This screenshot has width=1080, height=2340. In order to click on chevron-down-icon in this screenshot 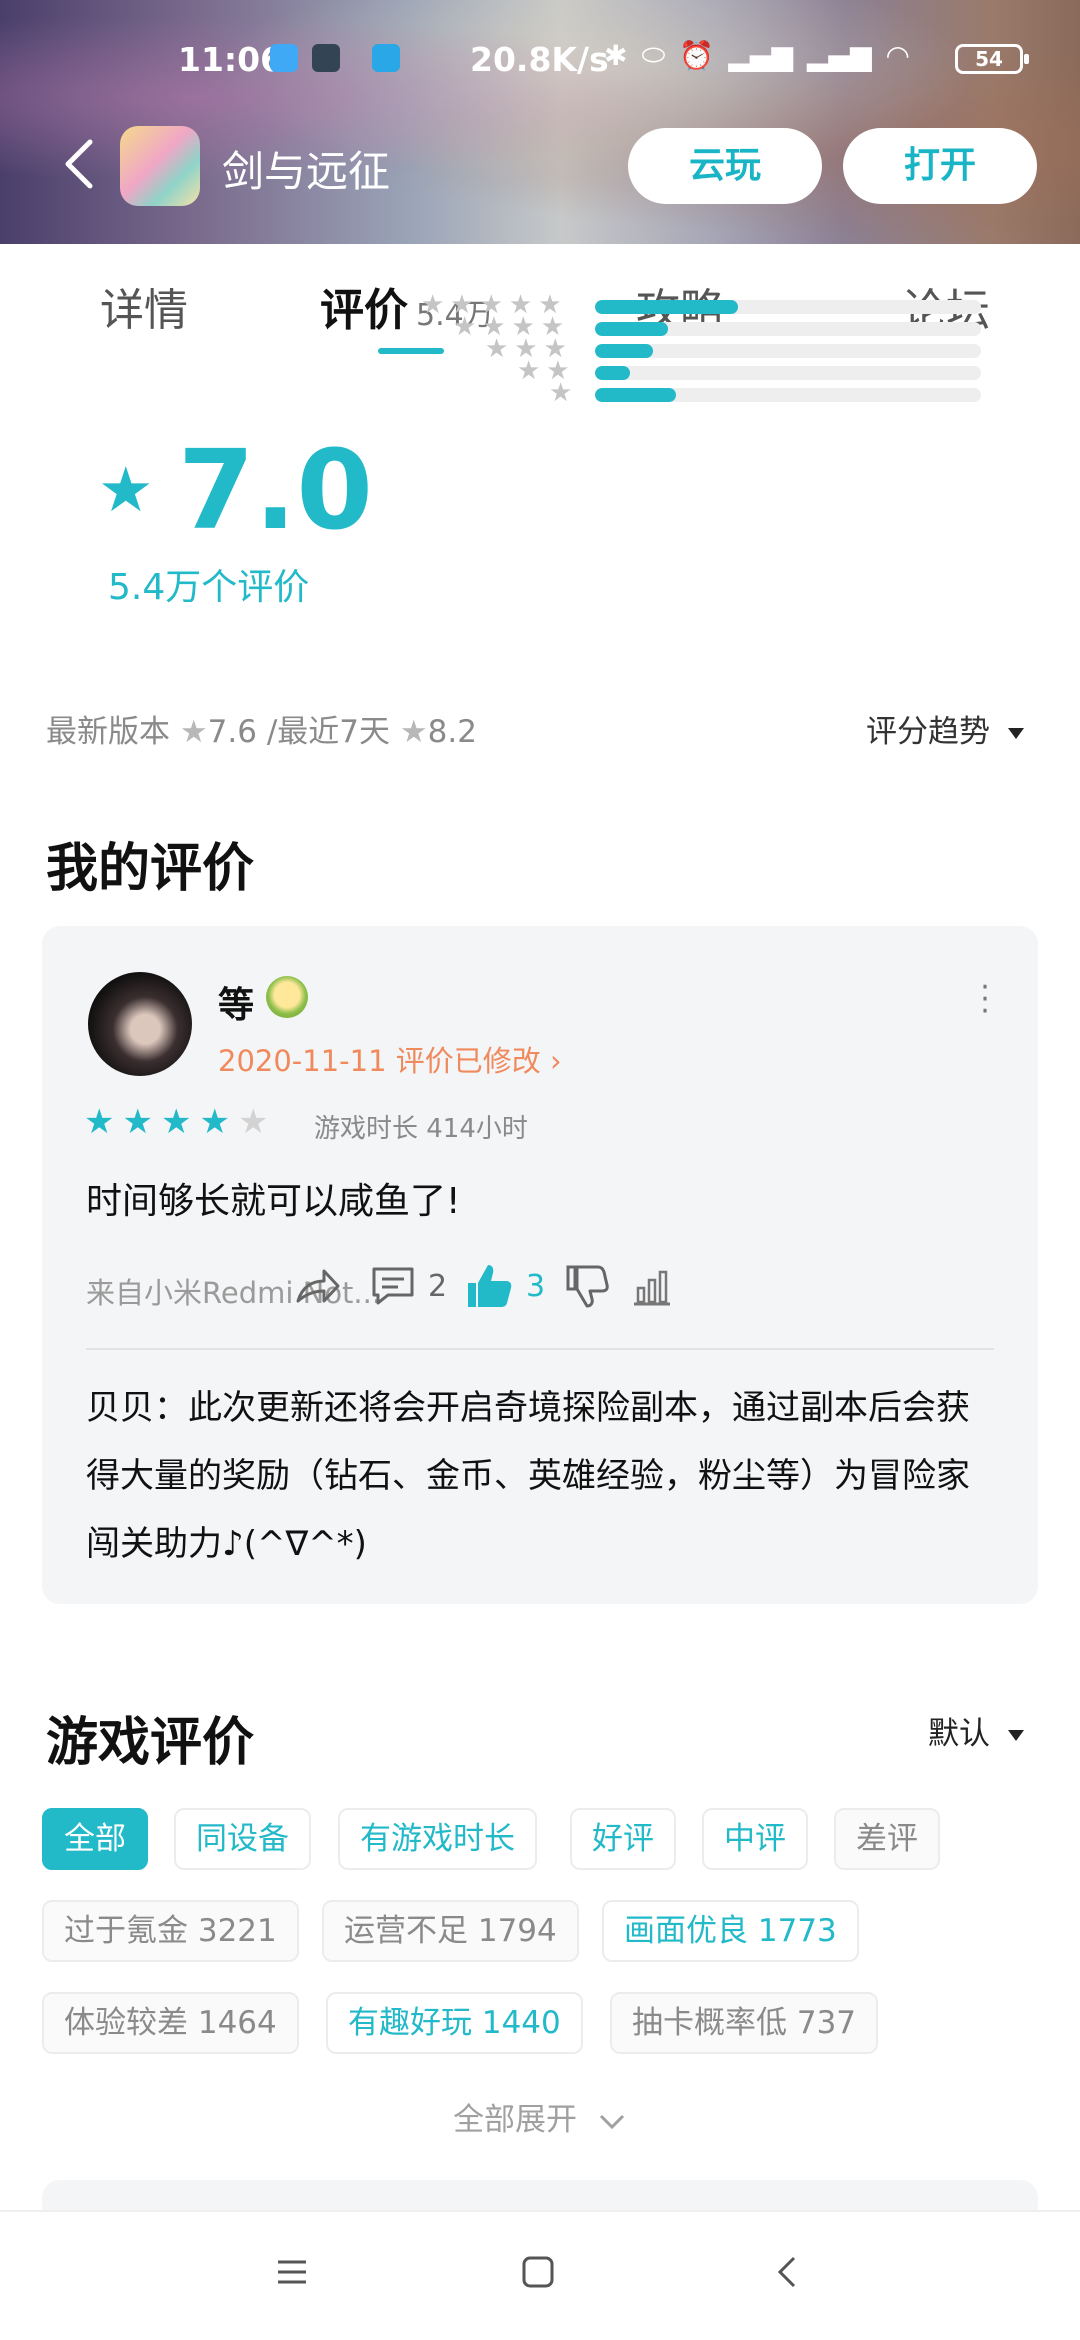, I will do `click(611, 2121)`.